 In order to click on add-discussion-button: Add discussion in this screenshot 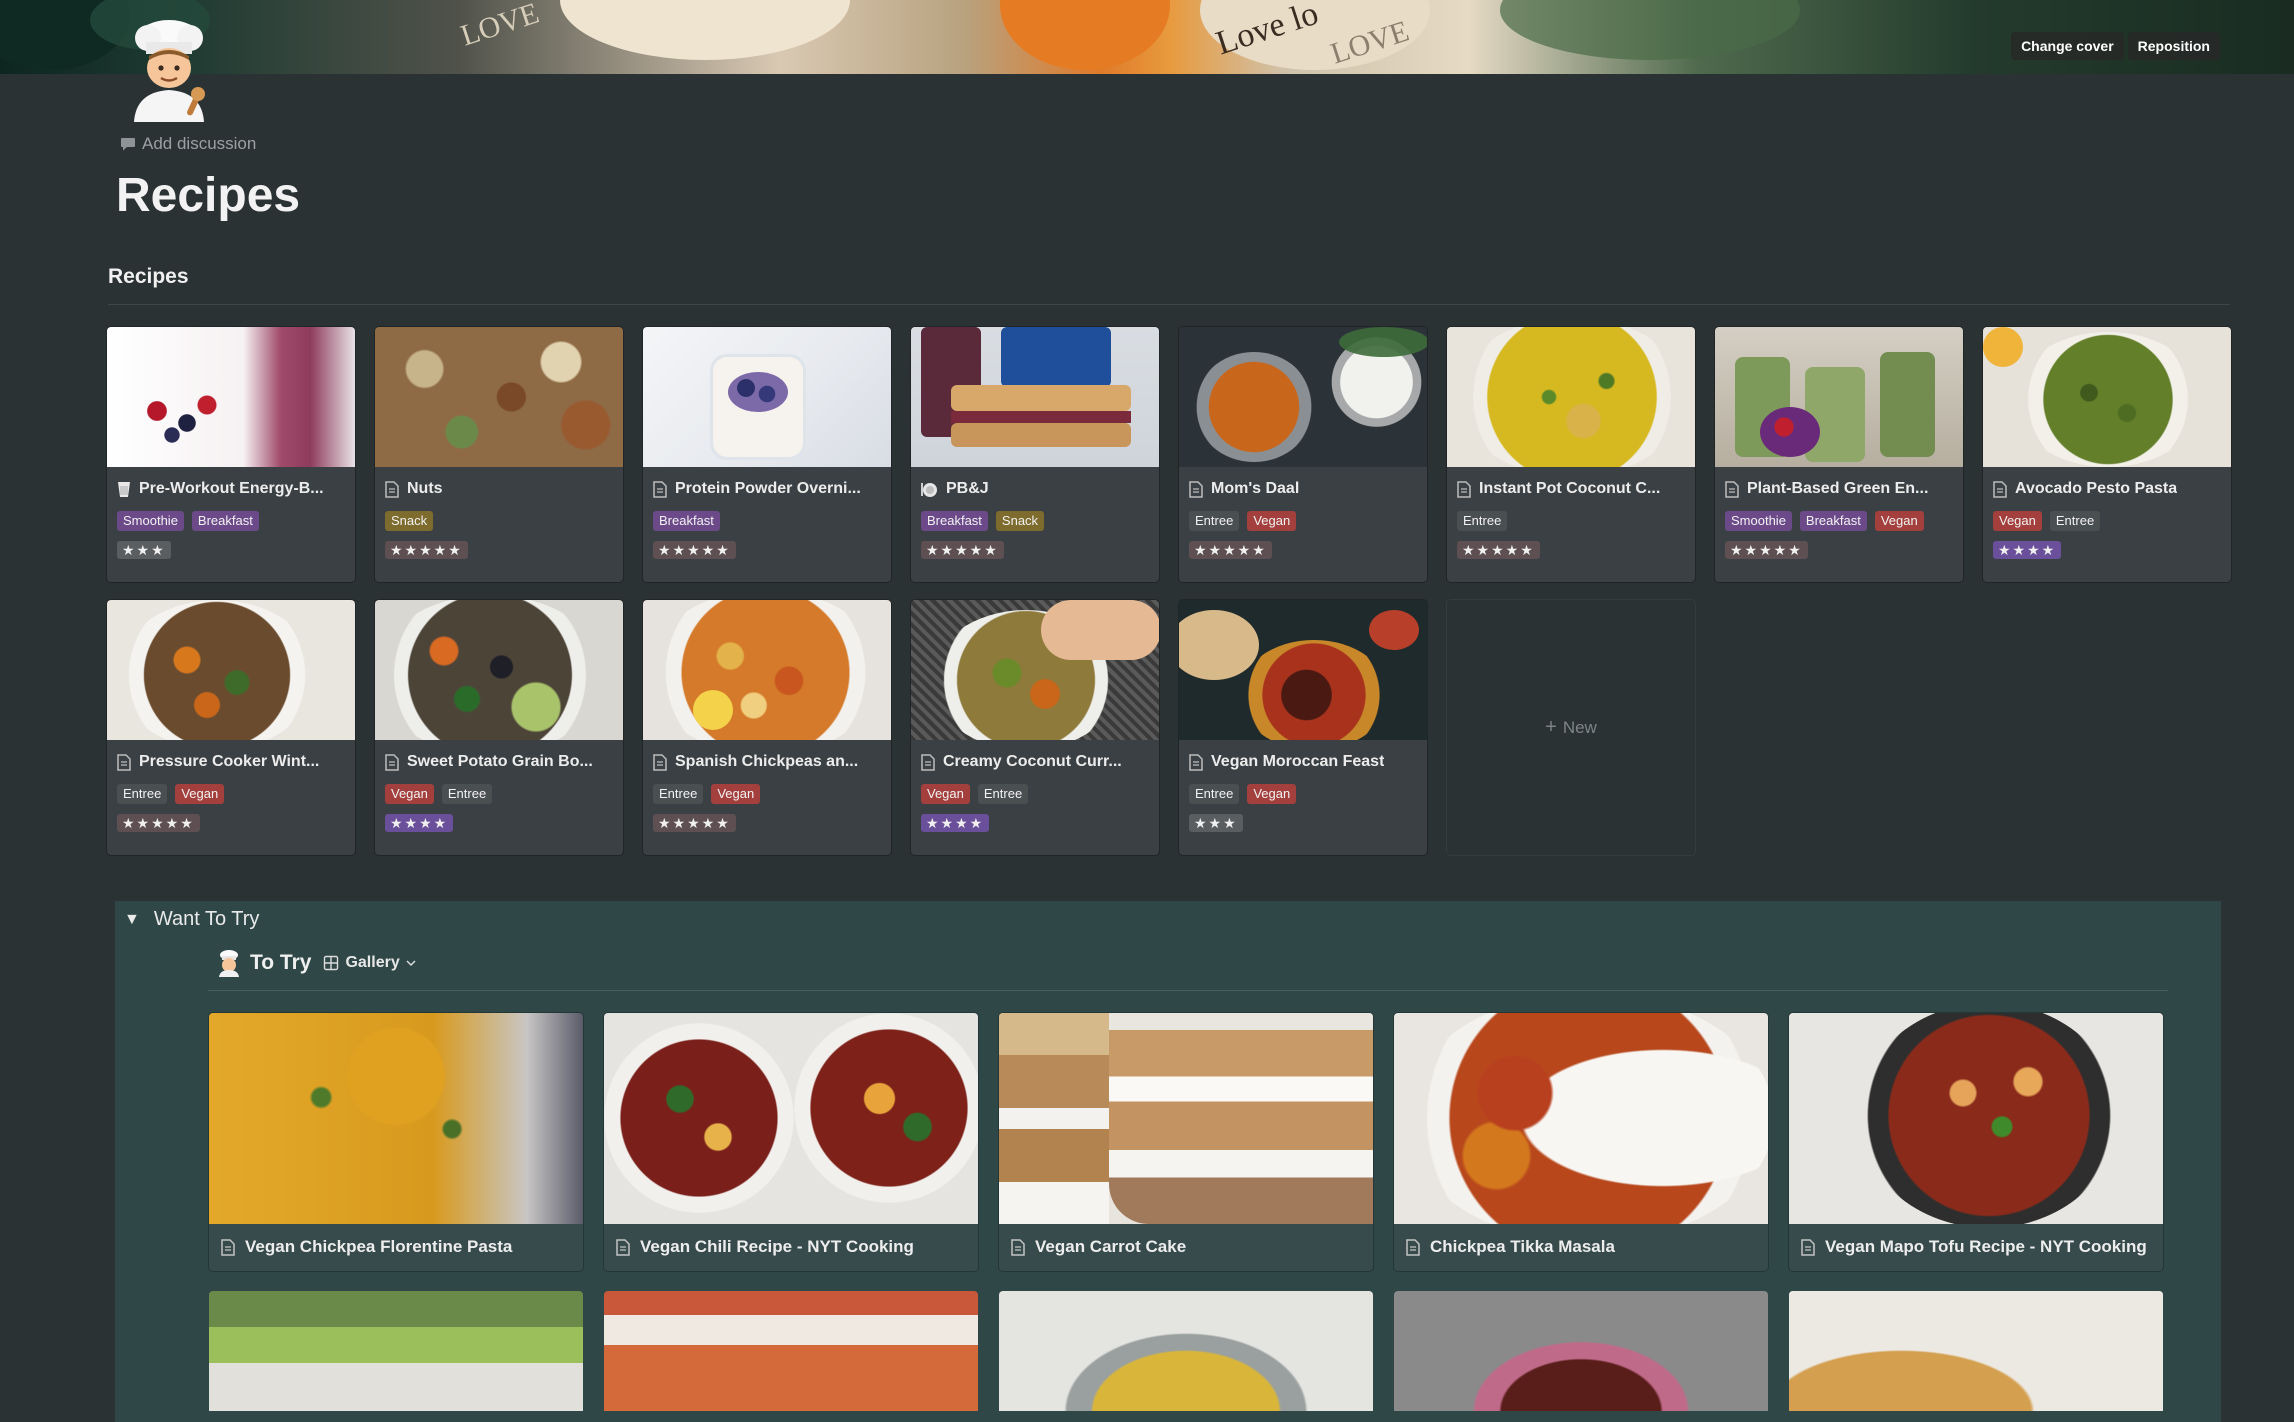, I will do `click(188, 144)`.